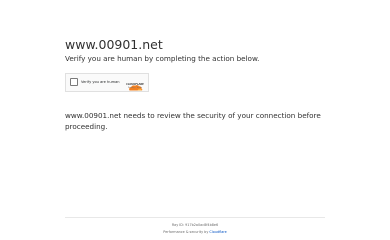 This screenshot has height=240, width=390. Describe the element at coordinates (178, 225) in the screenshot. I see `ray-id-label: Ray ID:` at that location.